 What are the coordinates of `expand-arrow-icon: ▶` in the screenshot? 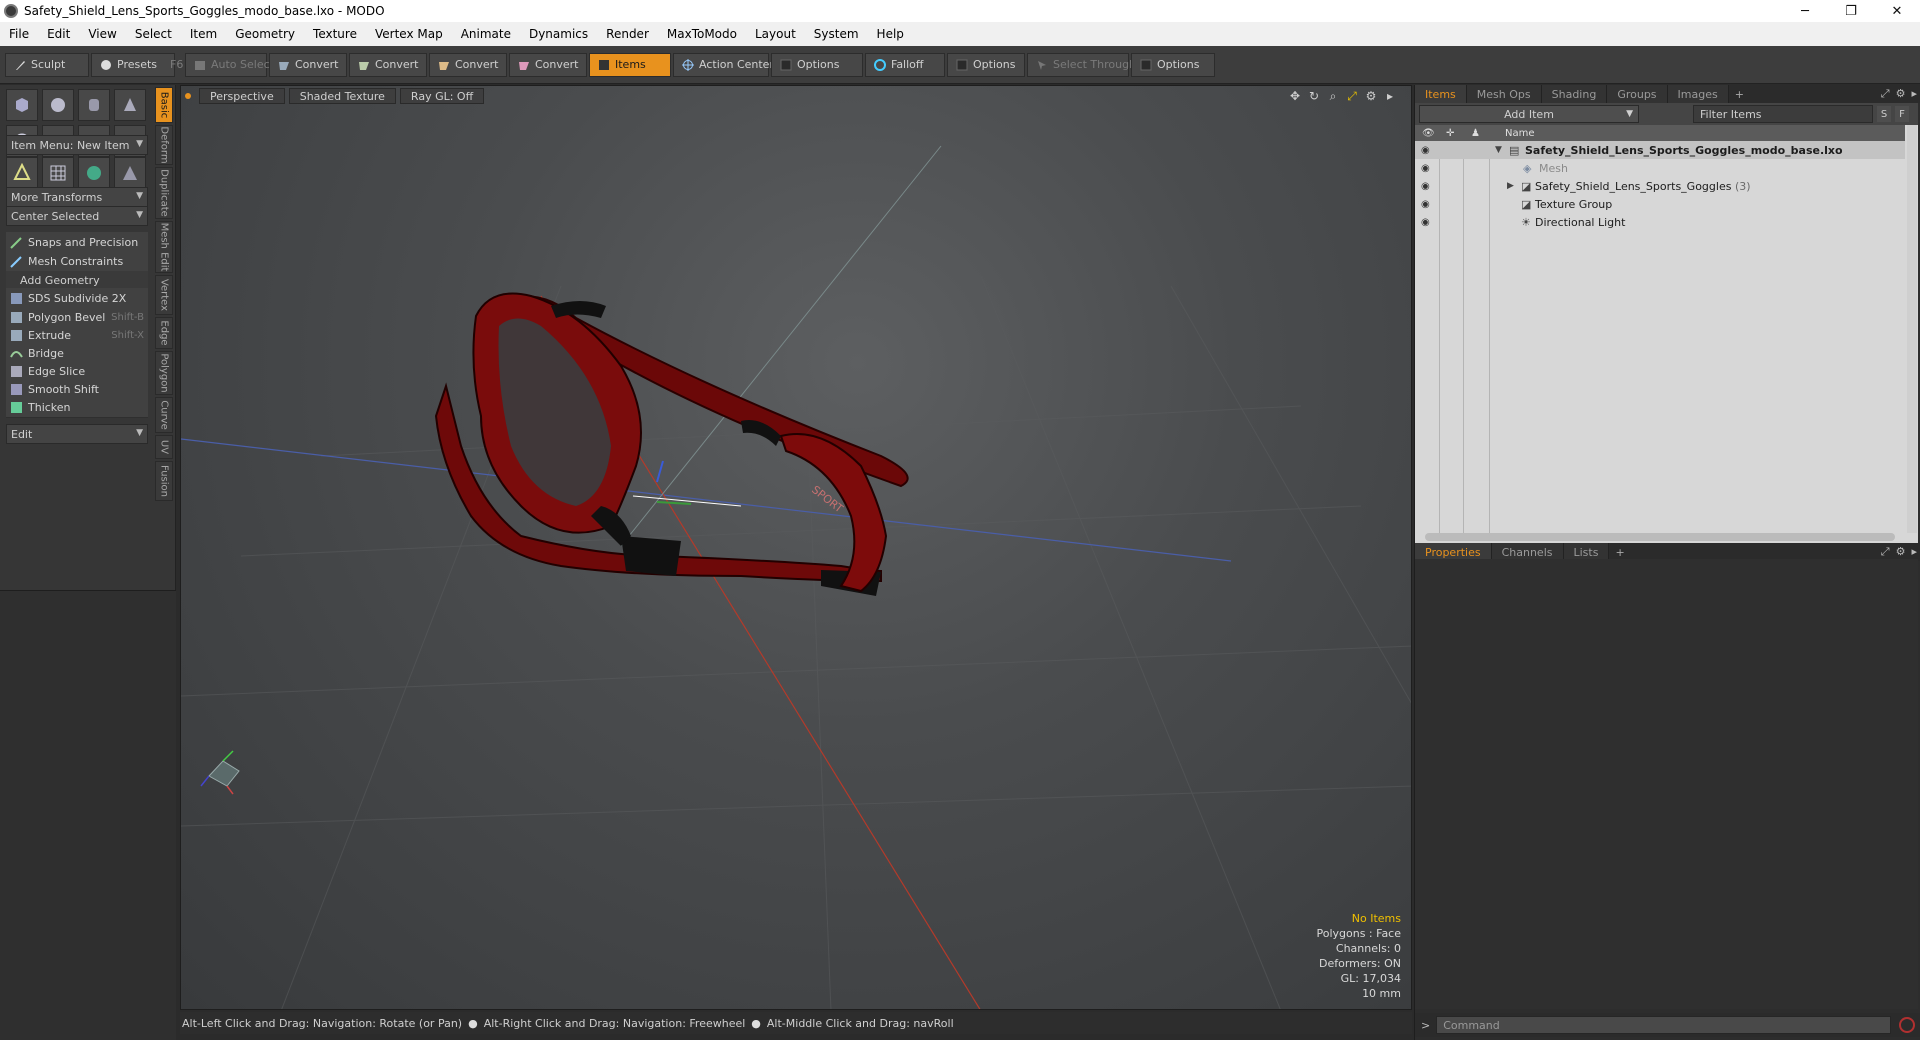 It's located at (1510, 186).